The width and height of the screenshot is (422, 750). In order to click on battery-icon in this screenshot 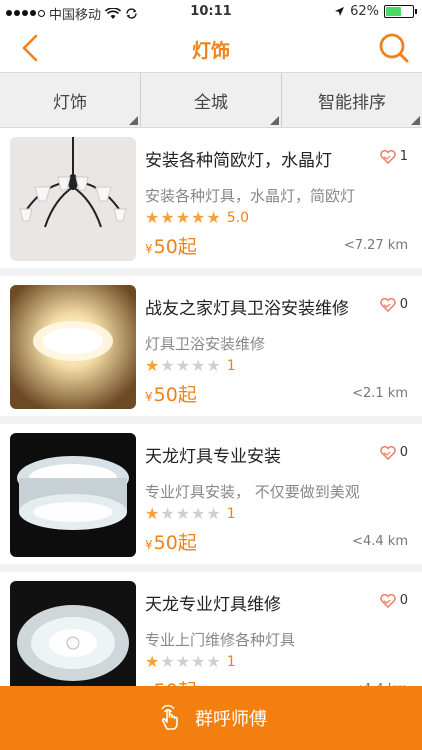, I will do `click(400, 11)`.